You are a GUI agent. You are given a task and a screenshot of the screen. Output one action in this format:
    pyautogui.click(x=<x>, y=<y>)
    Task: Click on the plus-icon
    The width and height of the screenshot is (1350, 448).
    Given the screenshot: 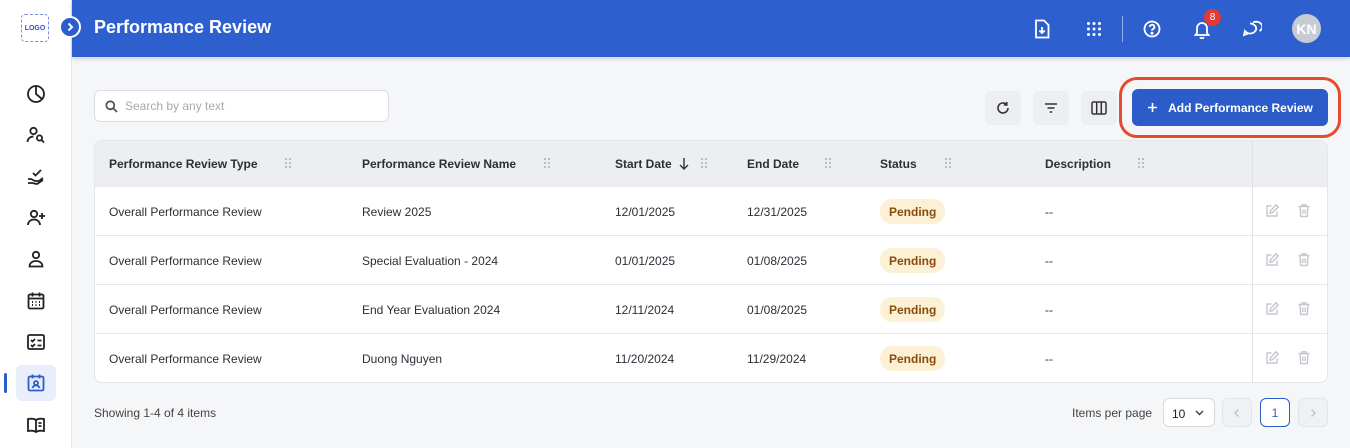 What is the action you would take?
    pyautogui.click(x=1153, y=107)
    